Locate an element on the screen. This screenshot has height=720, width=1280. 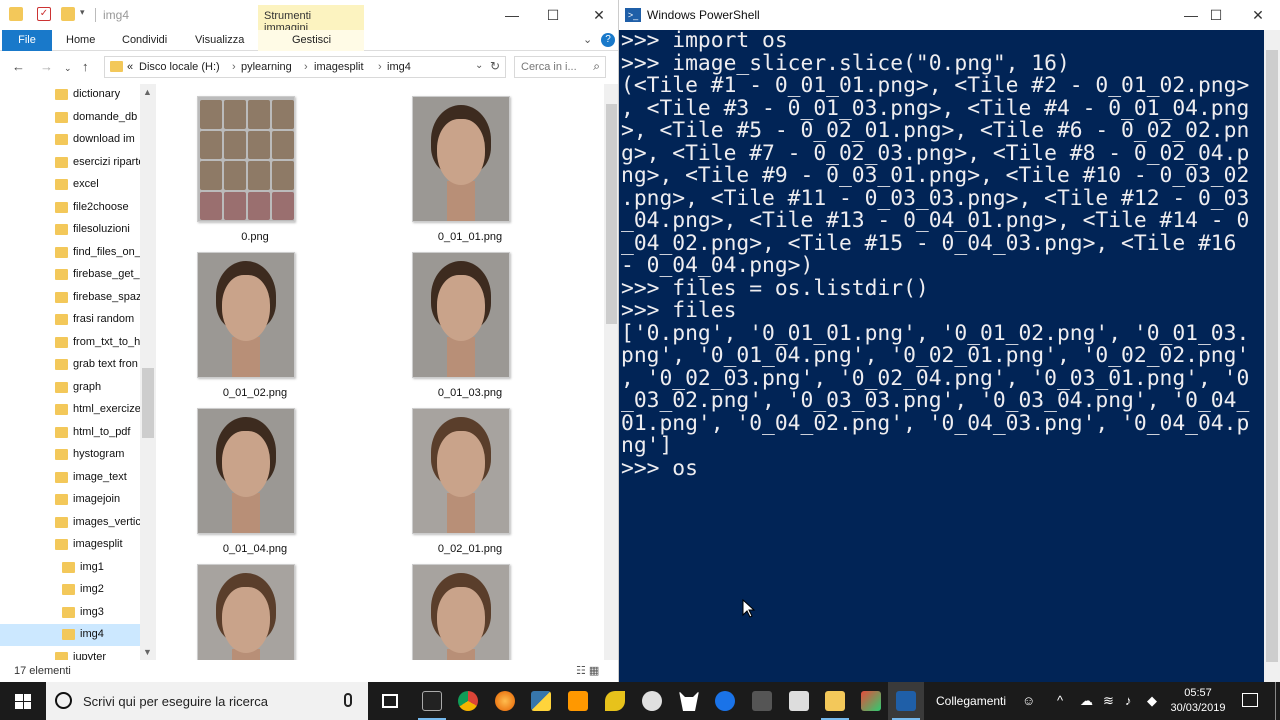
file-thumbnail: 0_02_01.png is located at coordinates (447, 476).